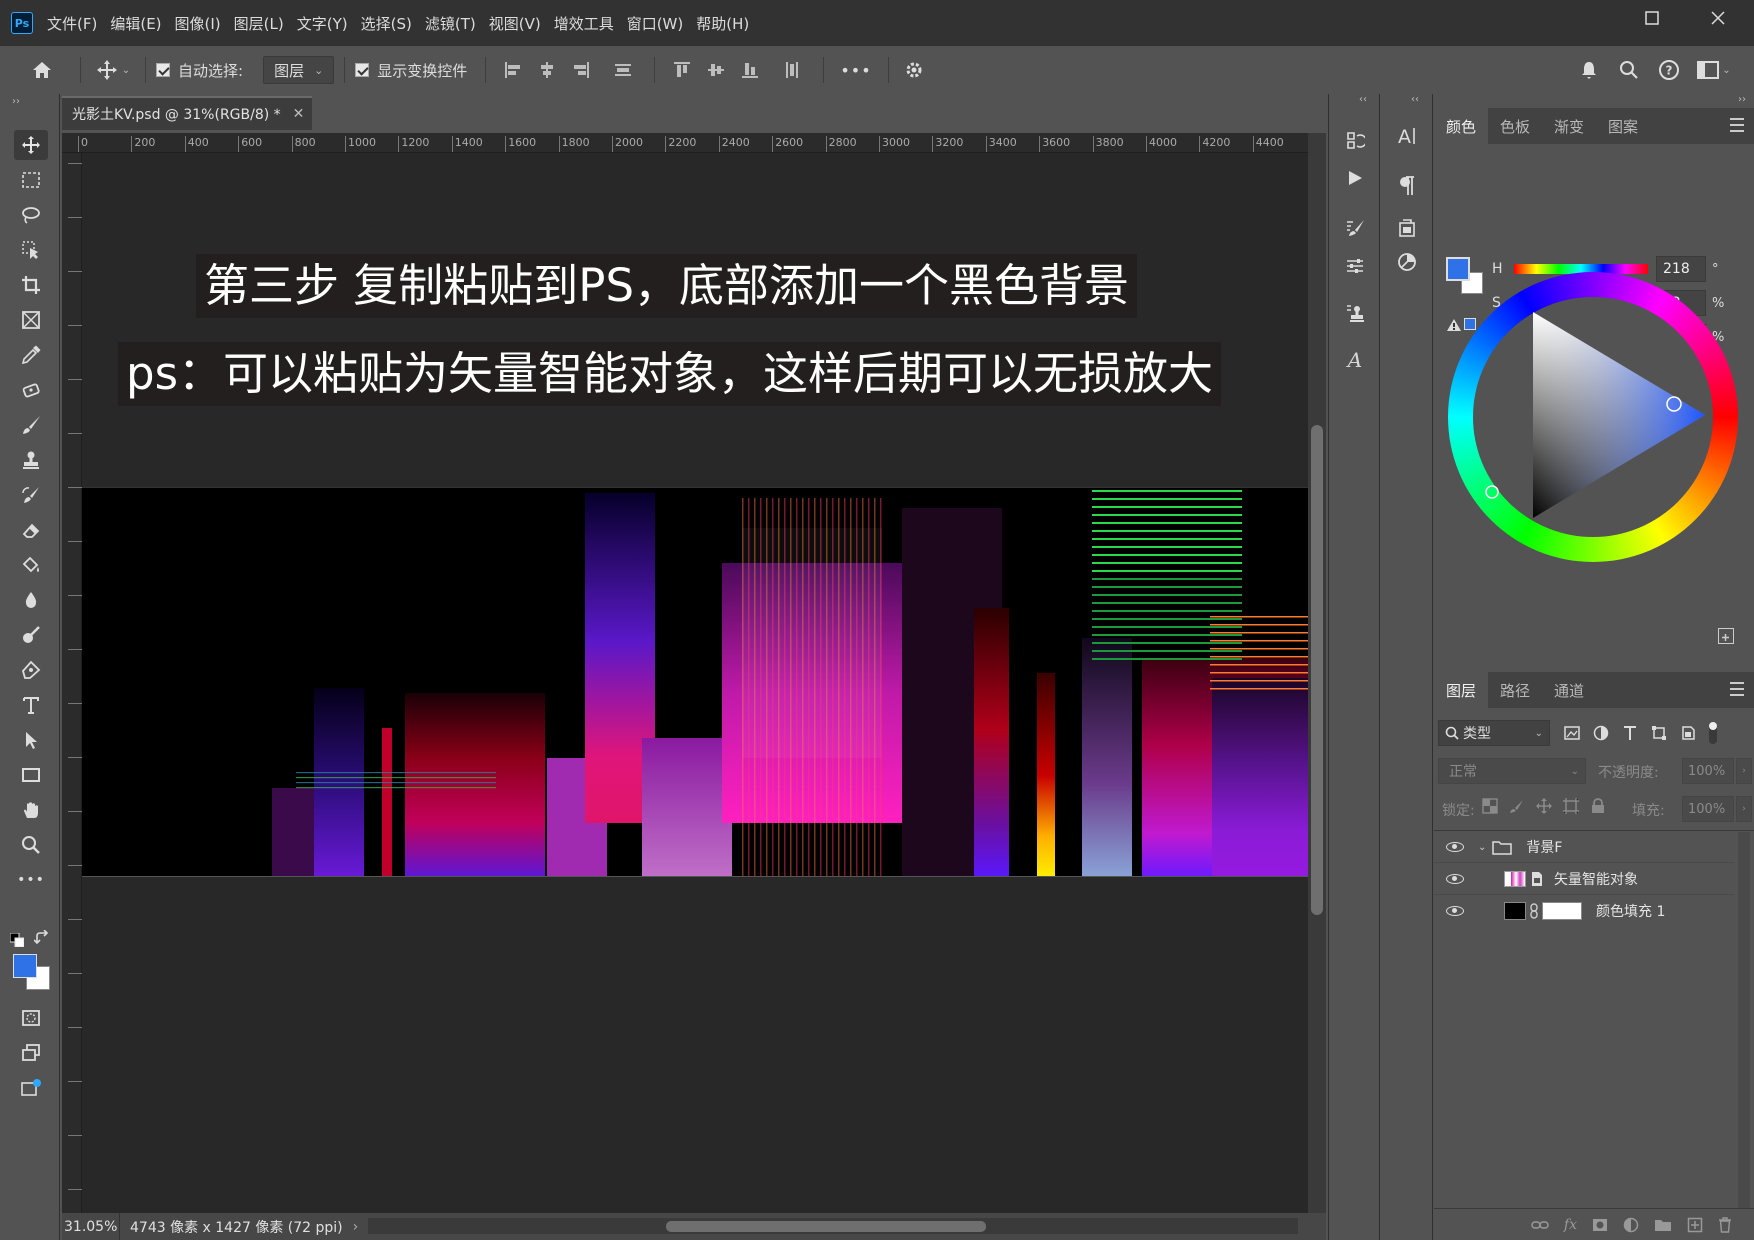 This screenshot has height=1240, width=1754. Describe the element at coordinates (259, 23) in the screenshot. I see `menu-layer: 图层(L)` at that location.